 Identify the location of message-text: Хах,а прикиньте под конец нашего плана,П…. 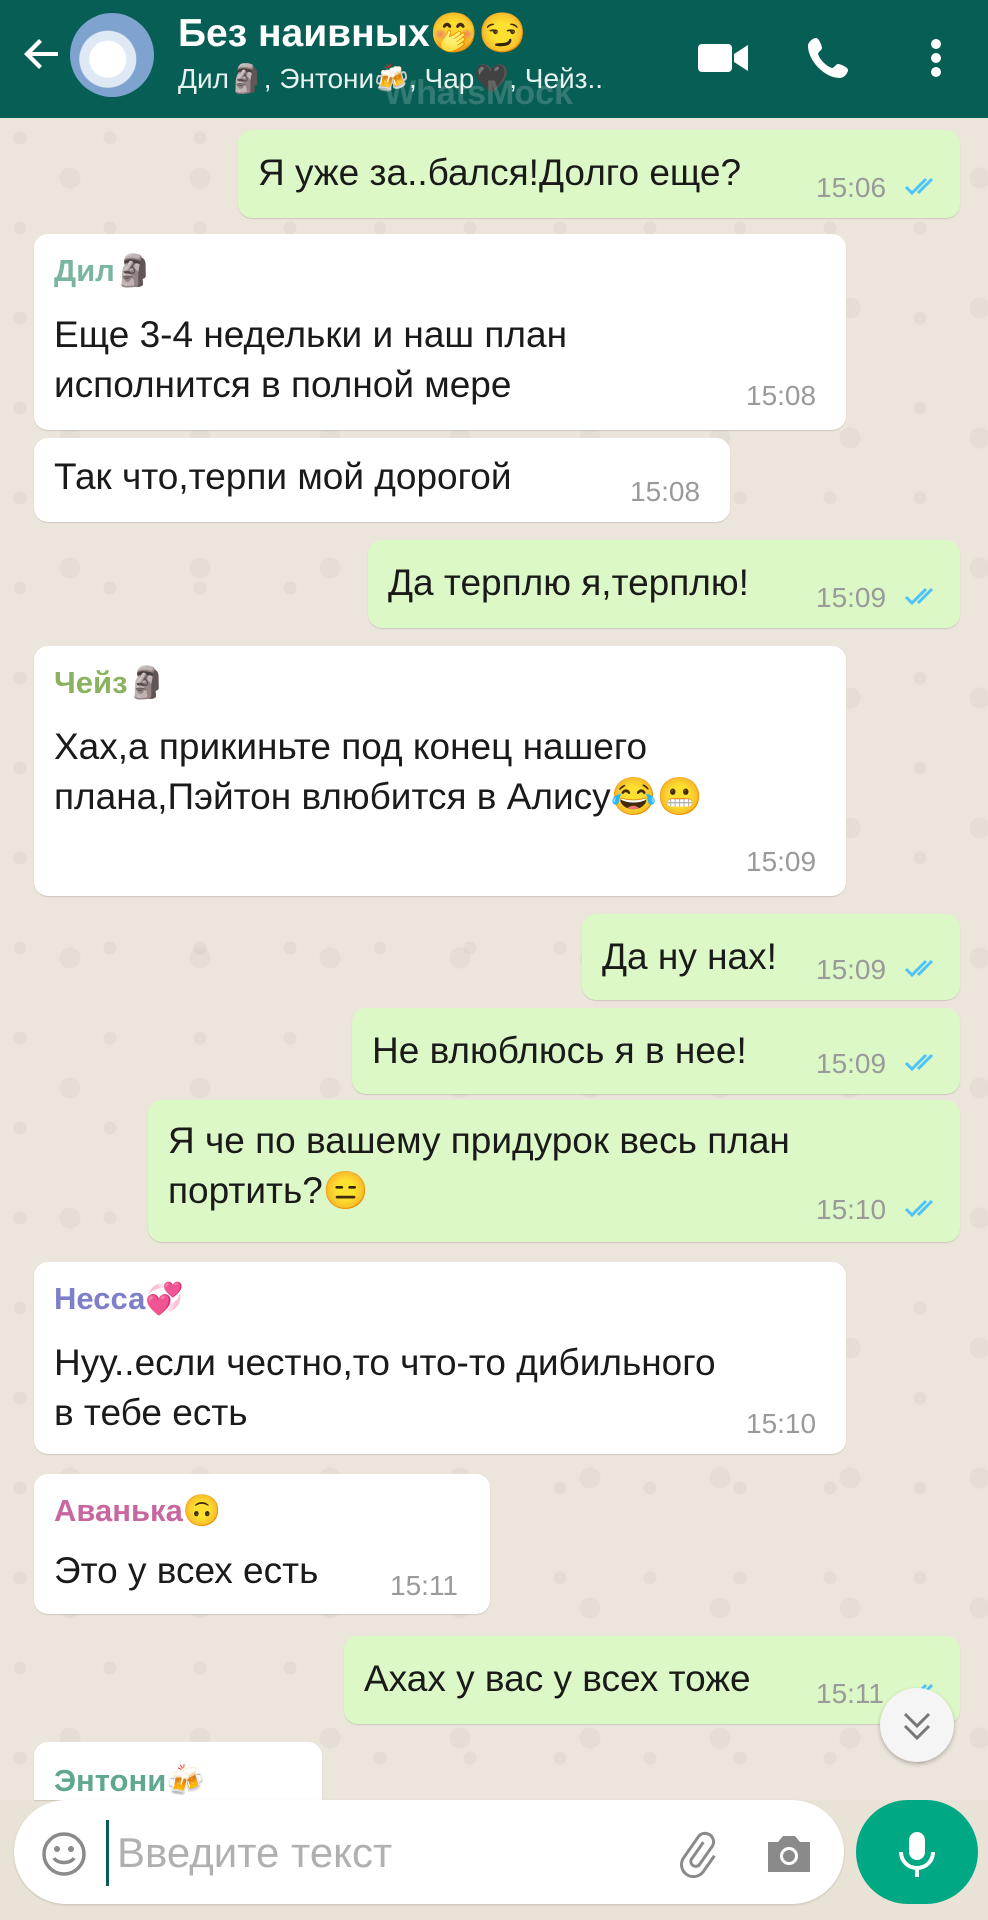
(378, 771).